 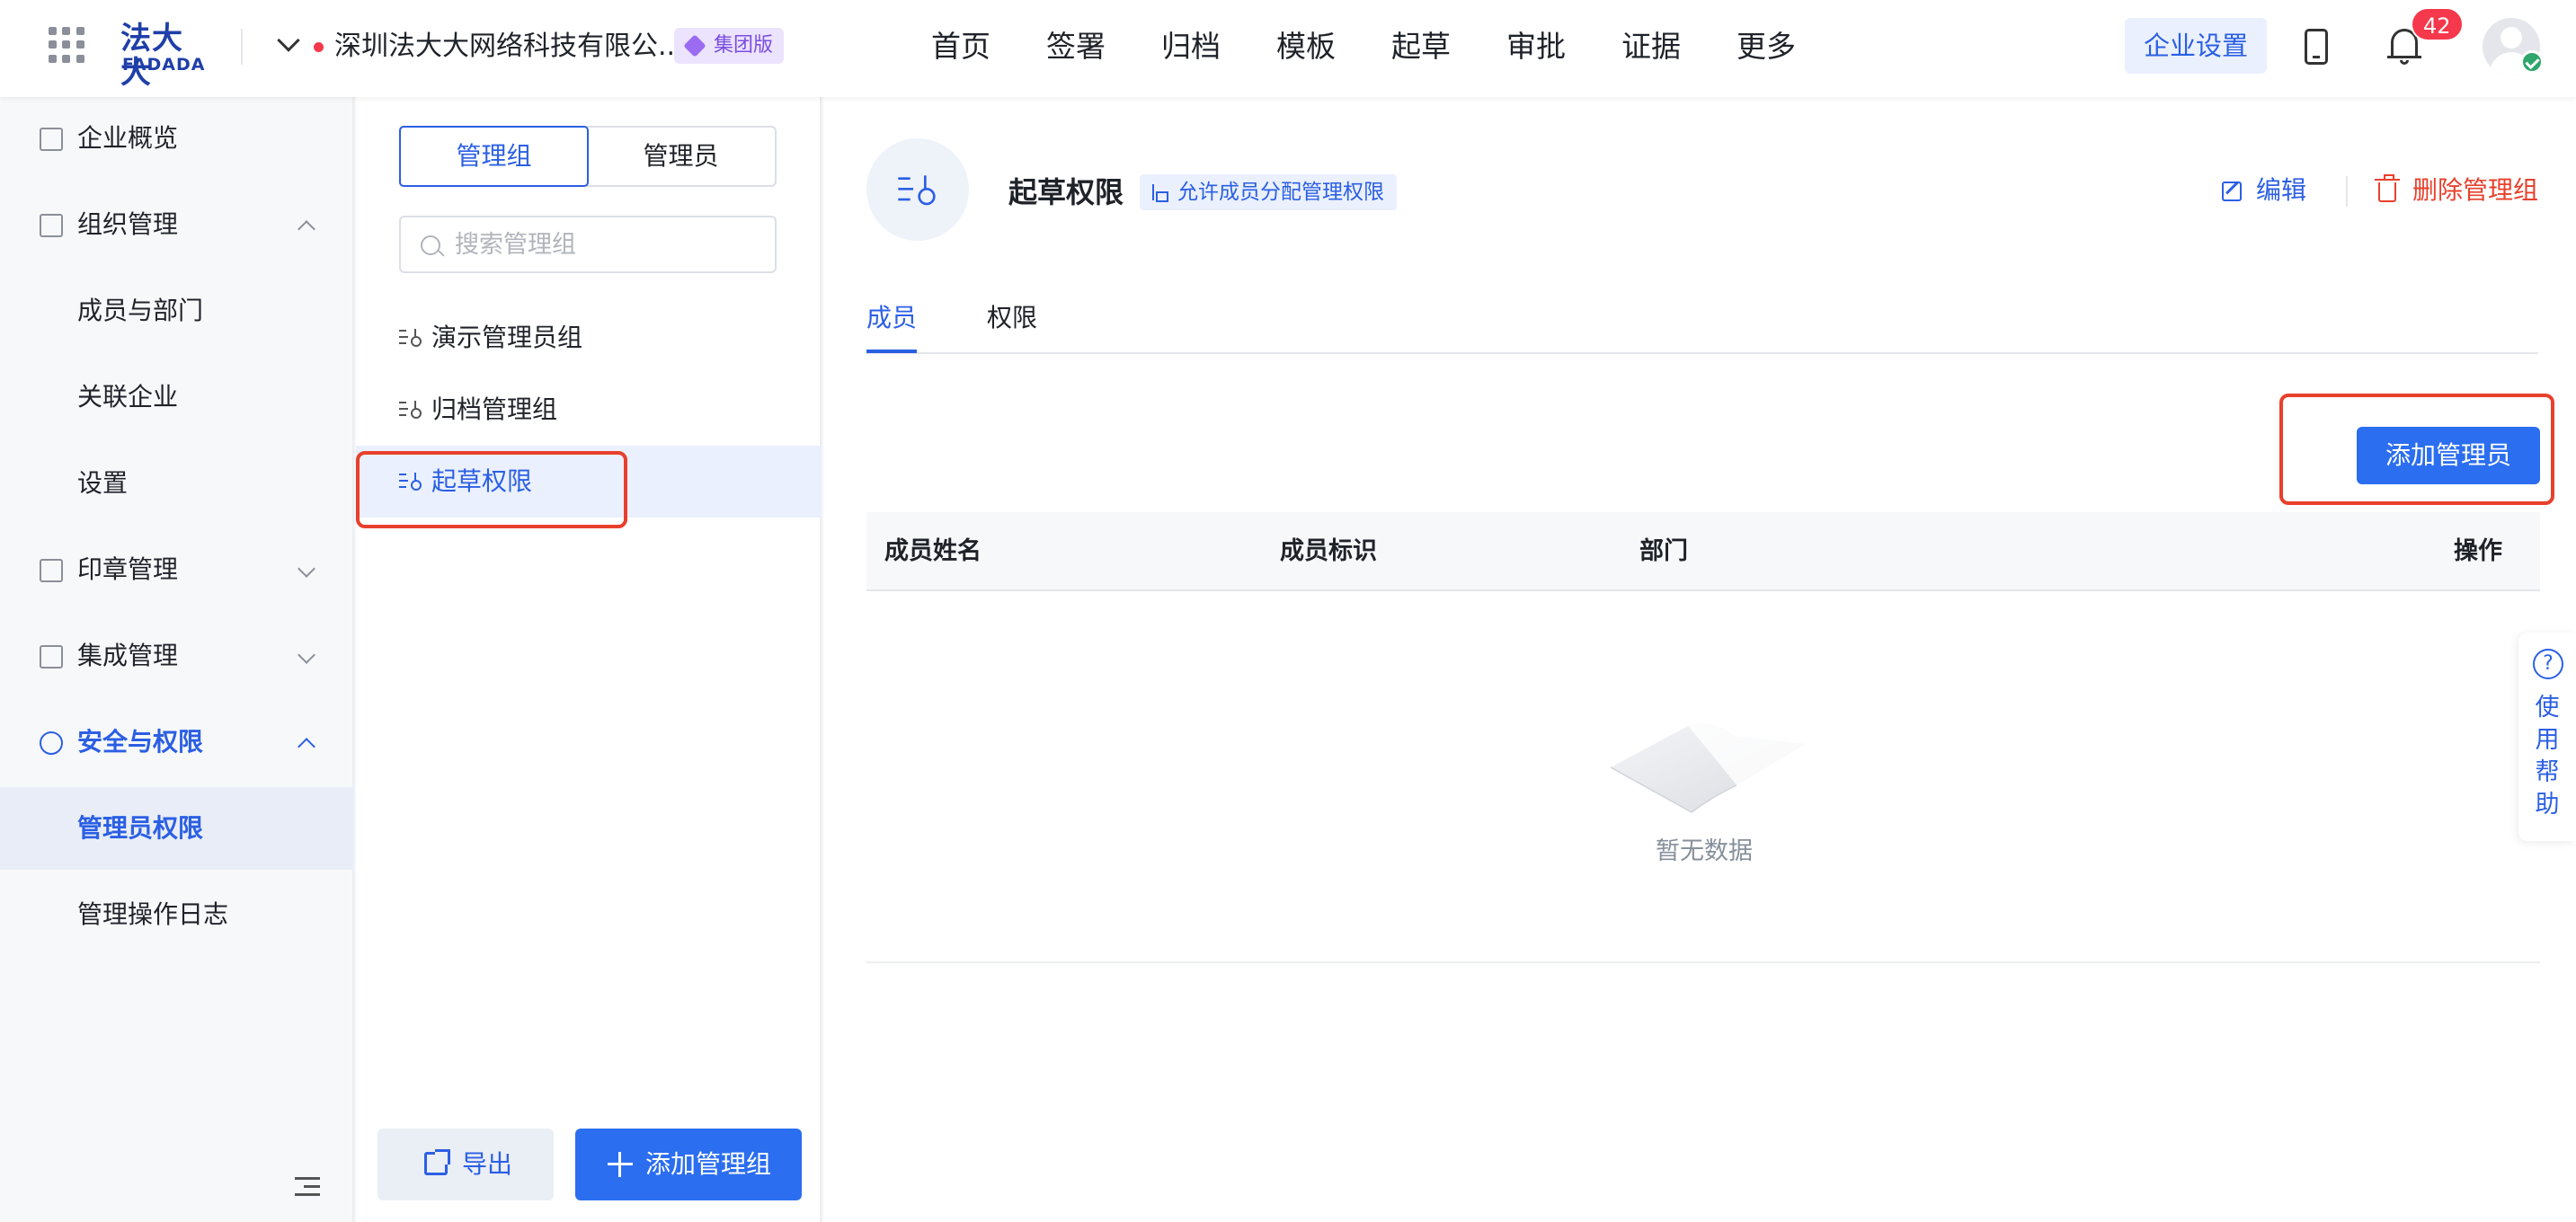 I want to click on segment-groups: 管理组, so click(x=494, y=156).